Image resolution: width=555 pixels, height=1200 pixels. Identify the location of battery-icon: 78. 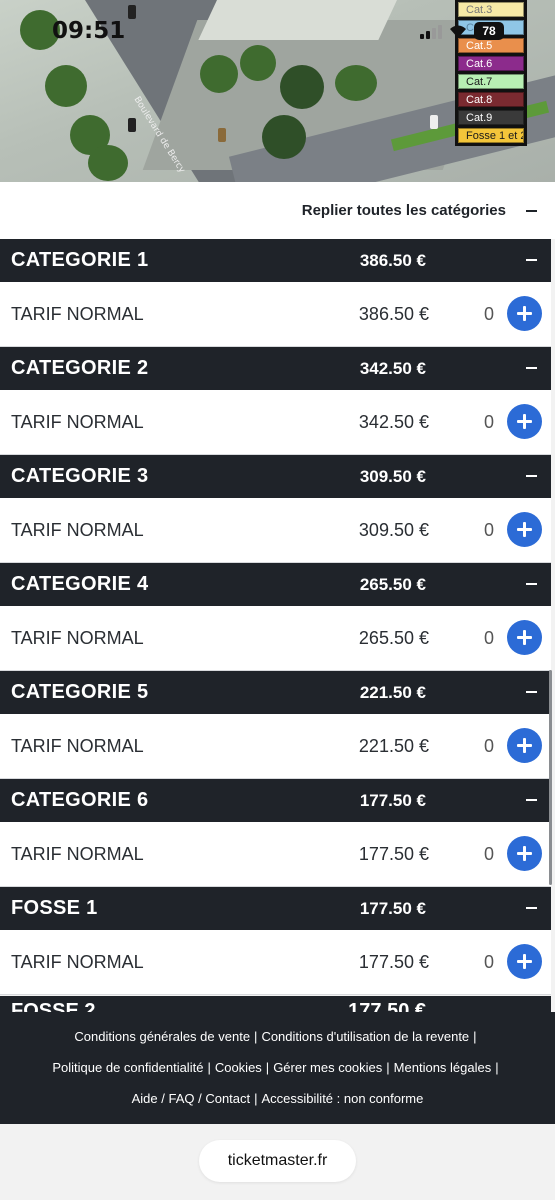
(489, 31).